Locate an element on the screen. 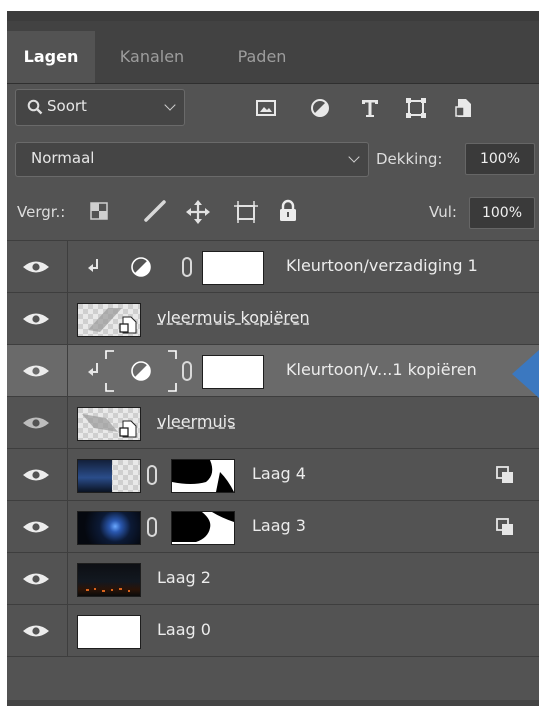 This screenshot has width=539, height=706. lock-all-icon is located at coordinates (288, 211).